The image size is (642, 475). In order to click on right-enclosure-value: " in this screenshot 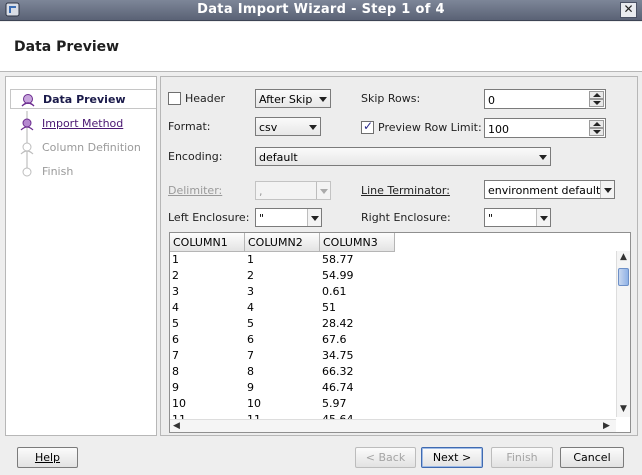, I will do `click(491, 218)`.